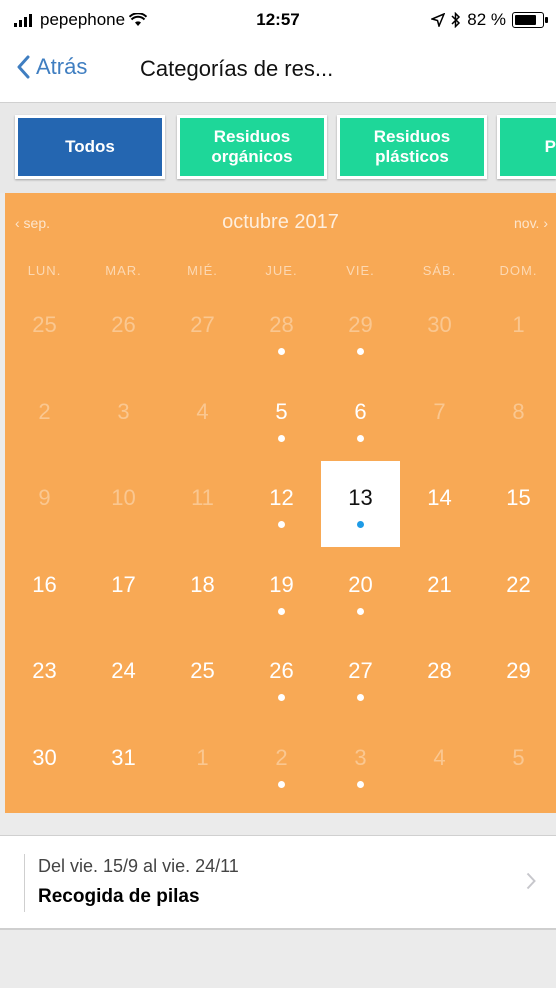  Describe the element at coordinates (202, 584) in the screenshot. I see `day-number: 18` at that location.